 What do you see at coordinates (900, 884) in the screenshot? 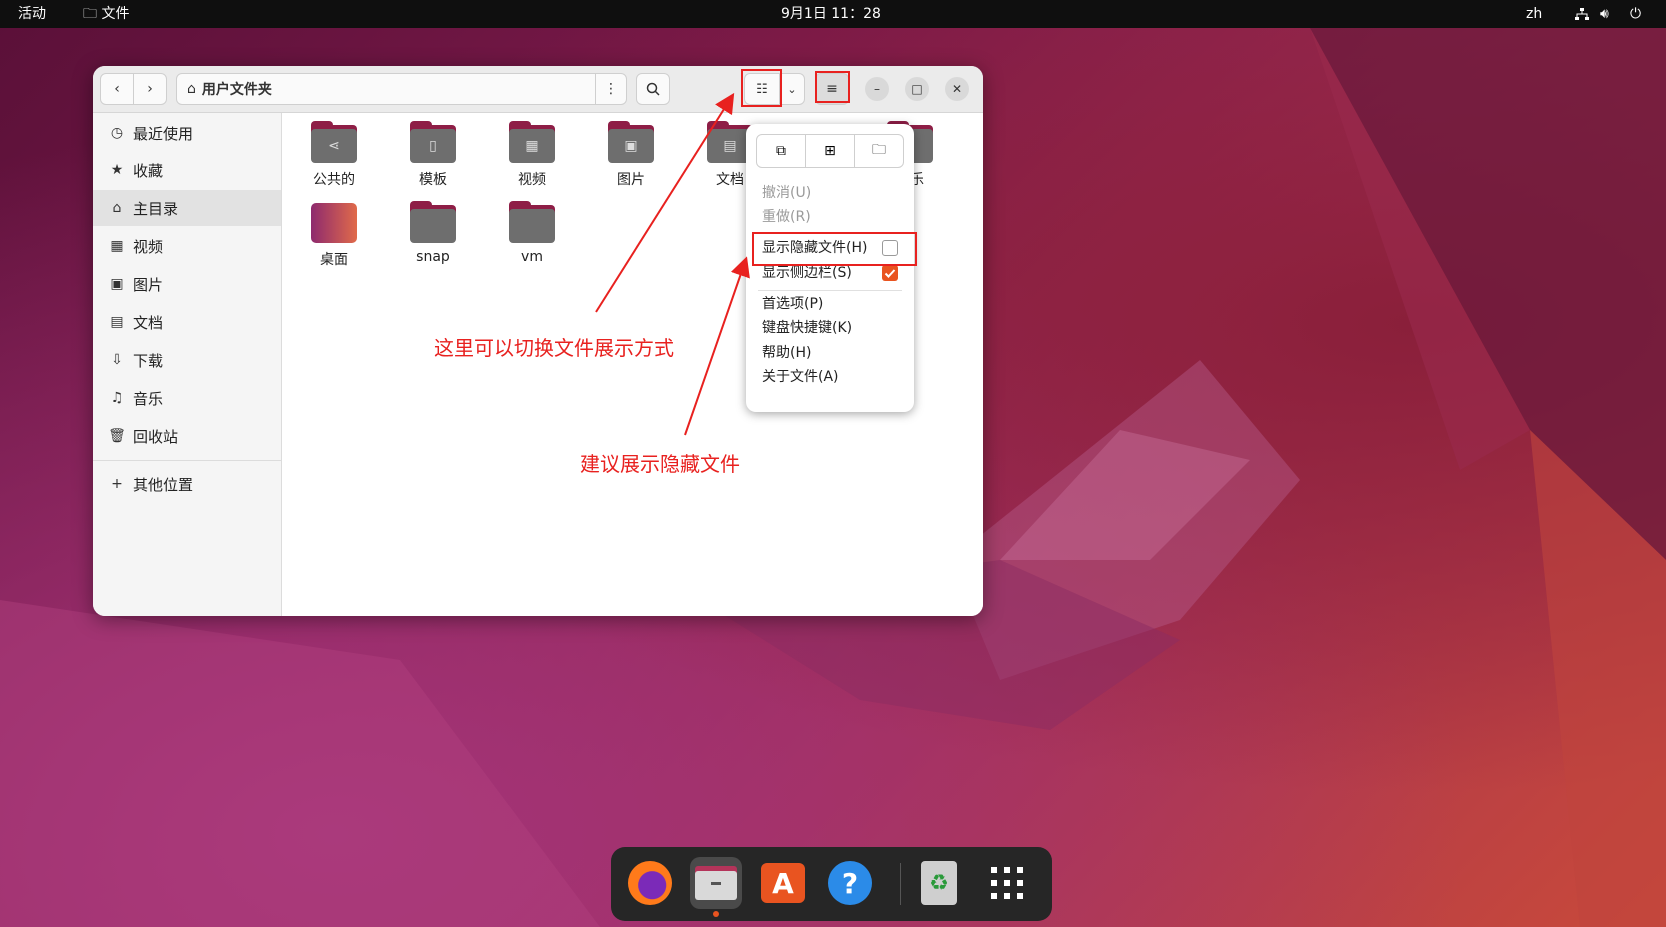
I see `dock-separator` at bounding box center [900, 884].